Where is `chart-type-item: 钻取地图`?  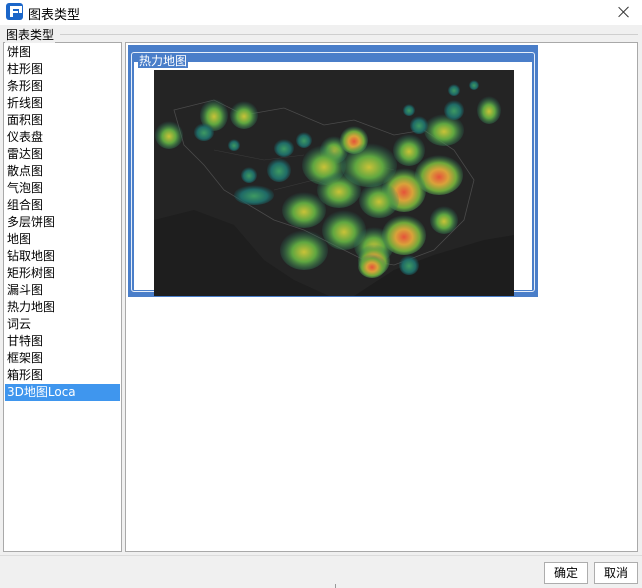
chart-type-item: 钻取地图 is located at coordinates (62, 256).